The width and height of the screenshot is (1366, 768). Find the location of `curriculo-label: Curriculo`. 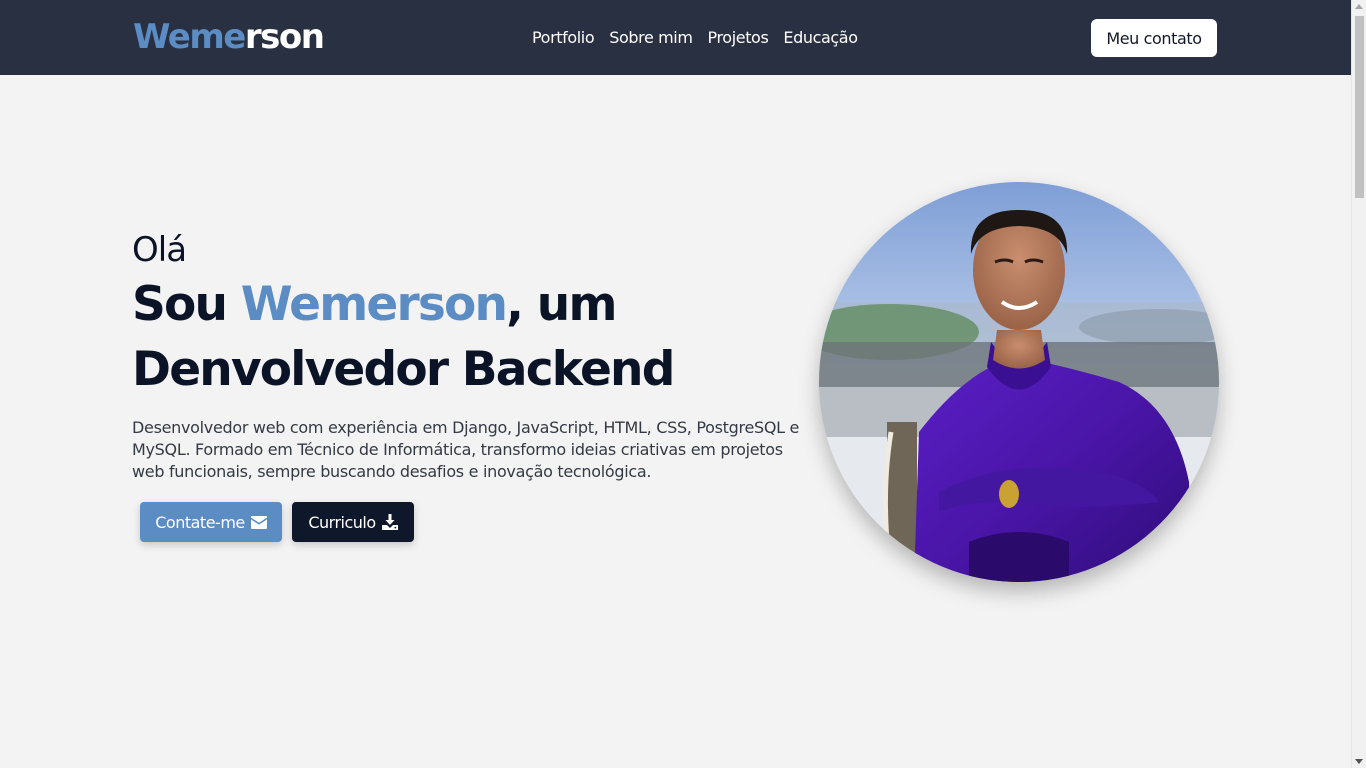

curriculo-label: Curriculo is located at coordinates (342, 522).